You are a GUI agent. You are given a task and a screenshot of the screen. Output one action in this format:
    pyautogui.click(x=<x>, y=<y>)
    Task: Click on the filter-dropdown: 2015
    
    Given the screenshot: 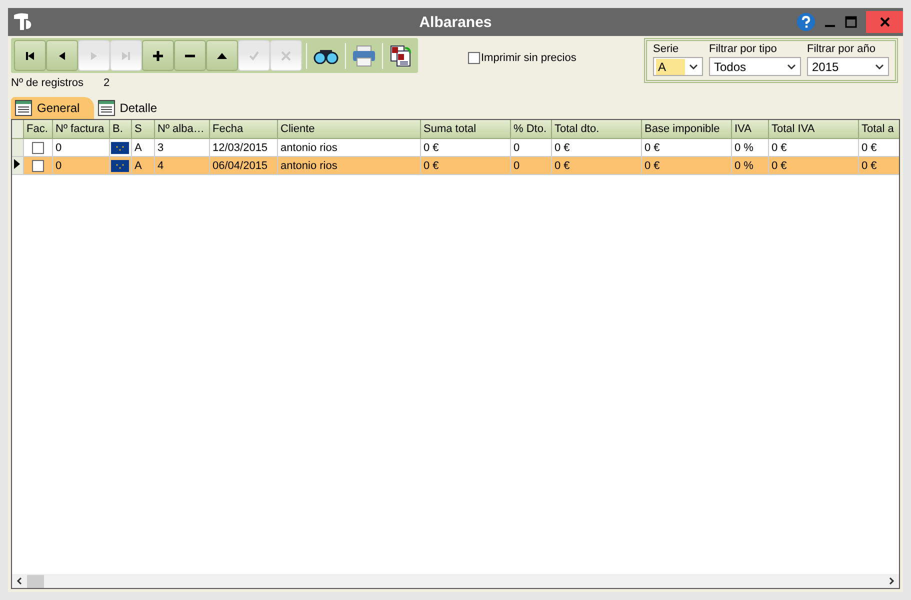 What is the action you would take?
    pyautogui.click(x=848, y=66)
    